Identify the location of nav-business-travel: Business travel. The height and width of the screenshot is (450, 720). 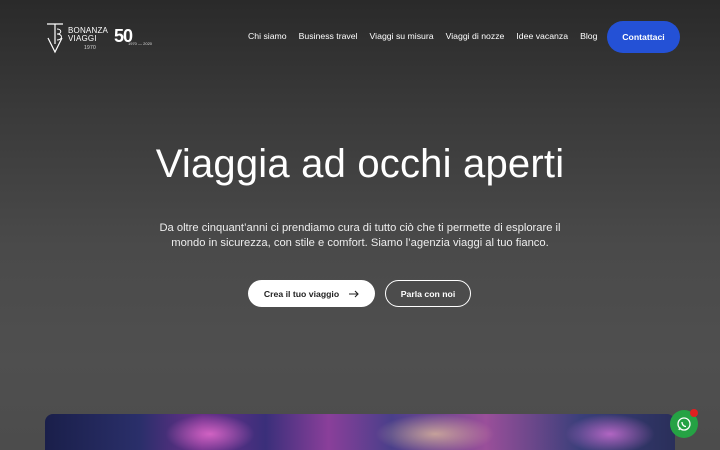
(328, 36).